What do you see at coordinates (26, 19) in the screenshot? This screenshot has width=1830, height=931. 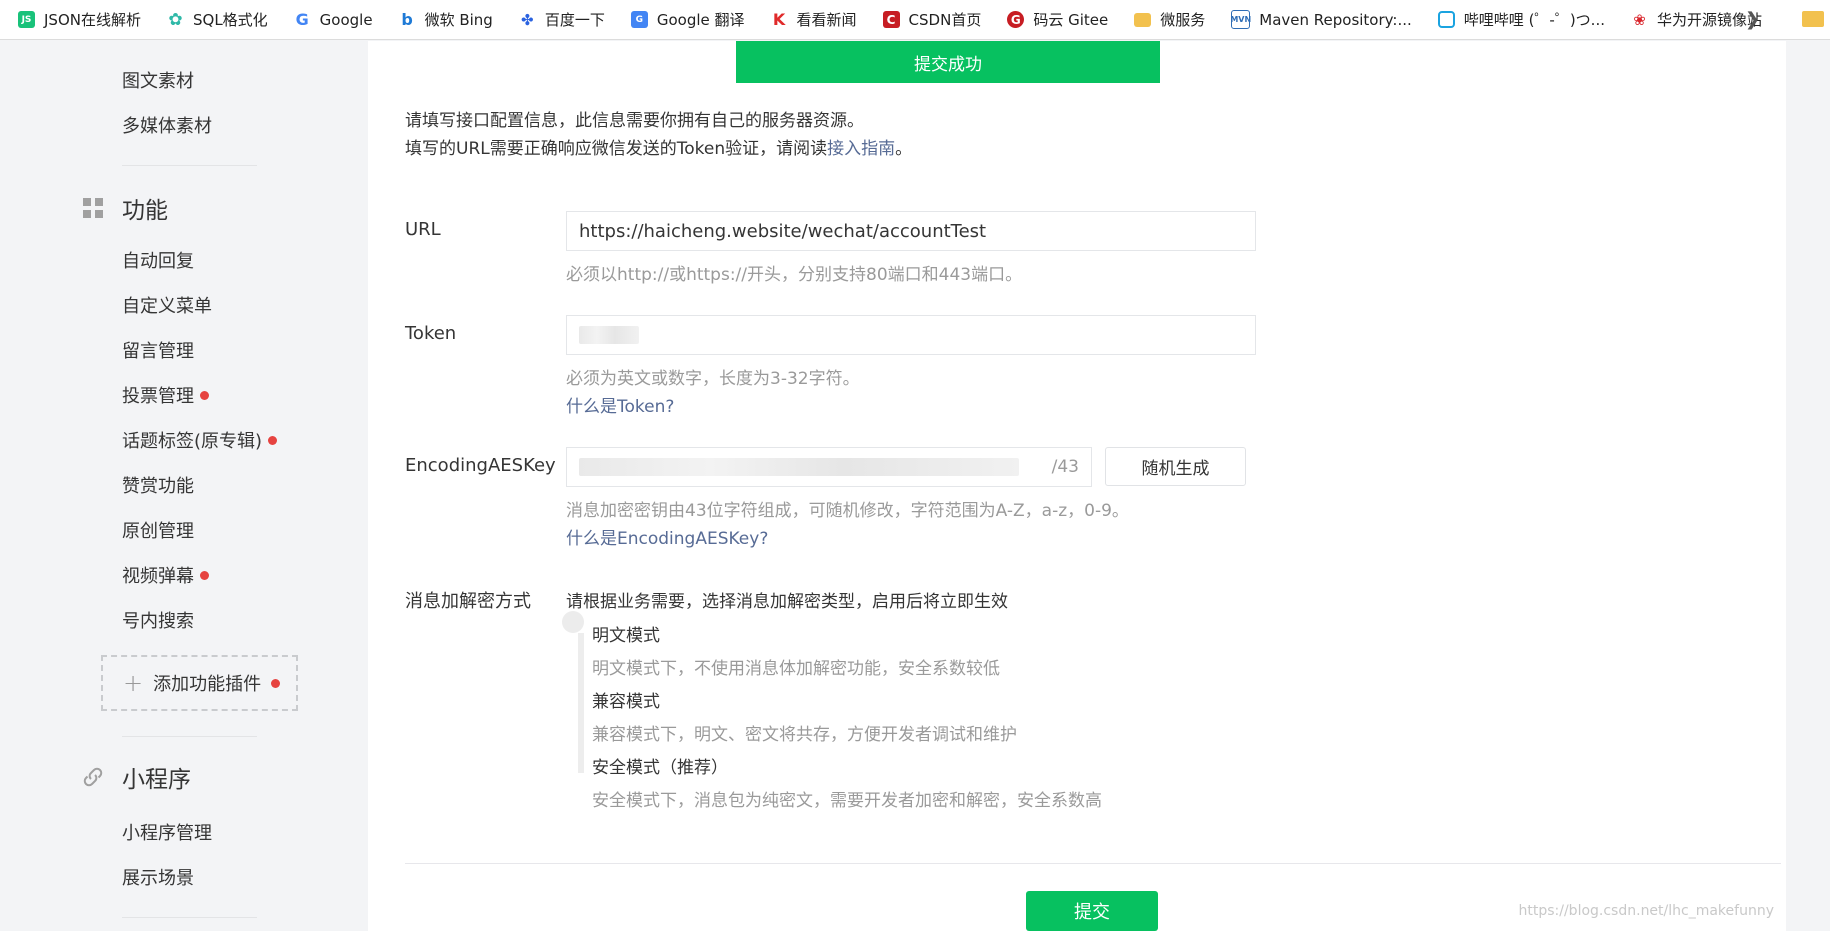 I see `json-icon: JS` at bounding box center [26, 19].